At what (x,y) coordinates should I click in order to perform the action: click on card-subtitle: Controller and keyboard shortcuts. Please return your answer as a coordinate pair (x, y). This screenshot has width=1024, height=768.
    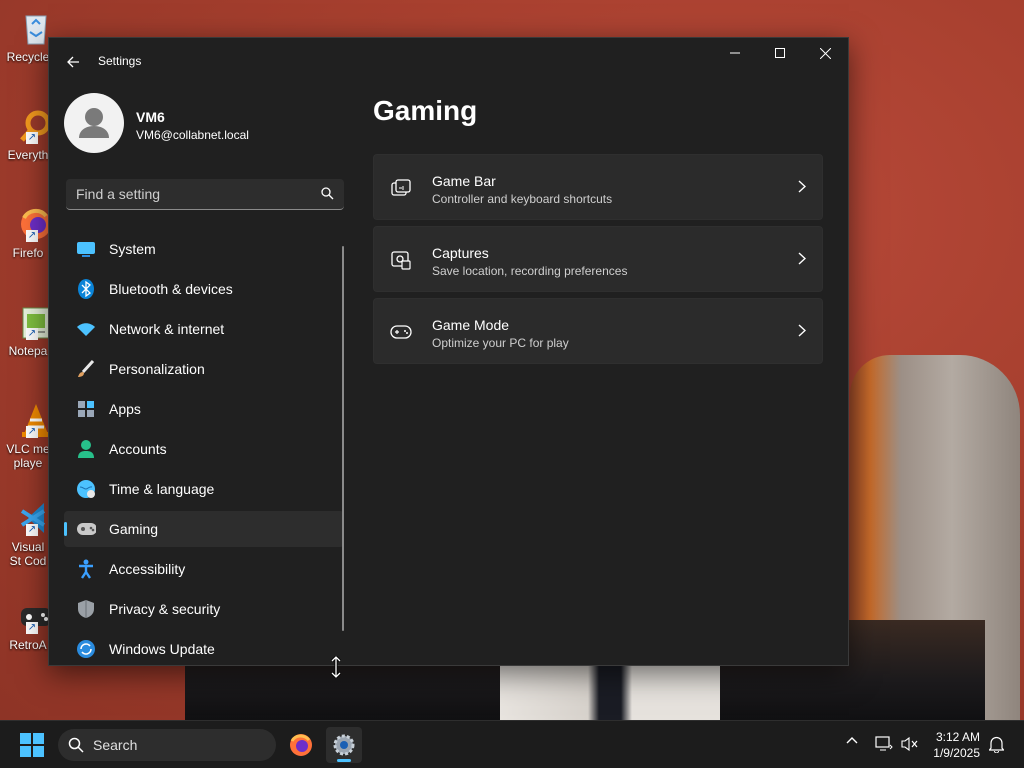
    Looking at the image, I should click on (522, 199).